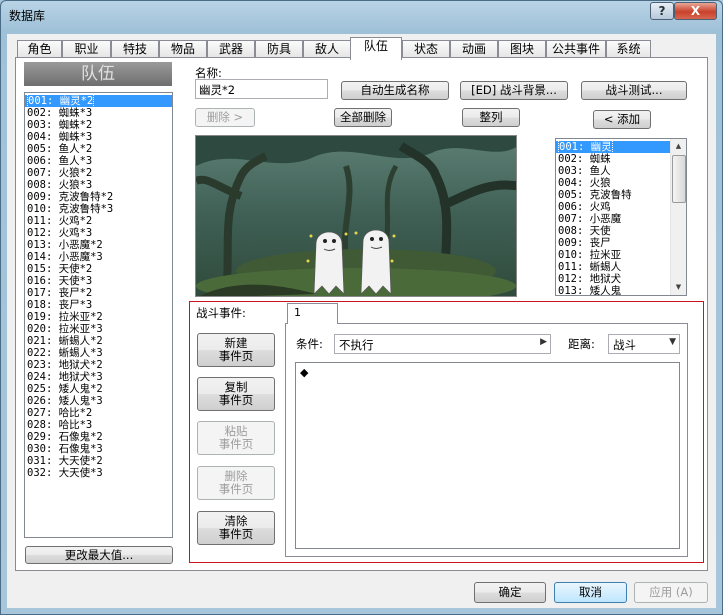  Describe the element at coordinates (98, 413) in the screenshot. I see `list-item: 027: 哈比*2` at that location.